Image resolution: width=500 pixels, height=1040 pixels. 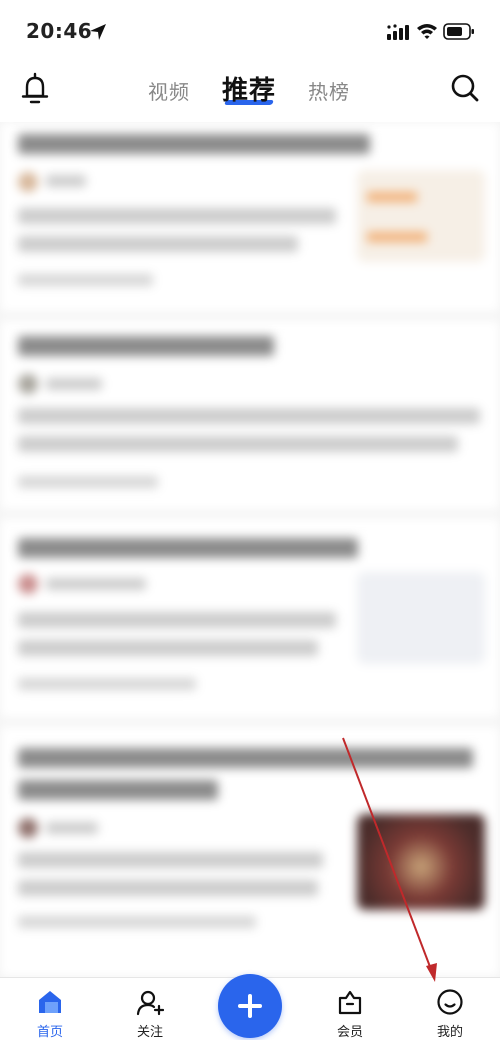 I want to click on tab-hot-list: 热榜, so click(x=329, y=90).